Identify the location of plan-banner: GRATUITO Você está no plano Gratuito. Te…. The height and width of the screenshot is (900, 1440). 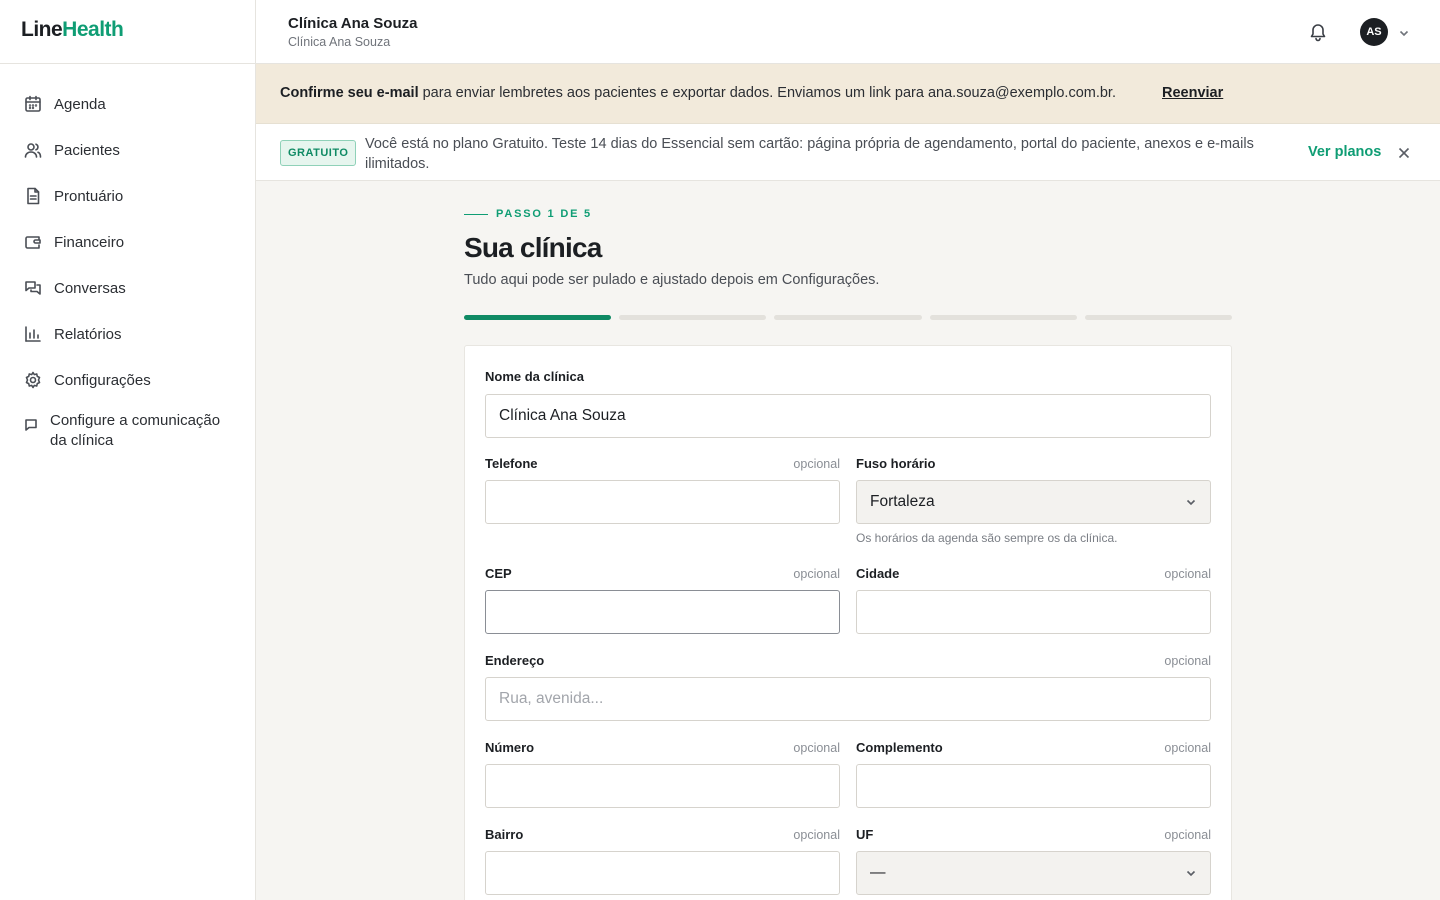
(848, 152).